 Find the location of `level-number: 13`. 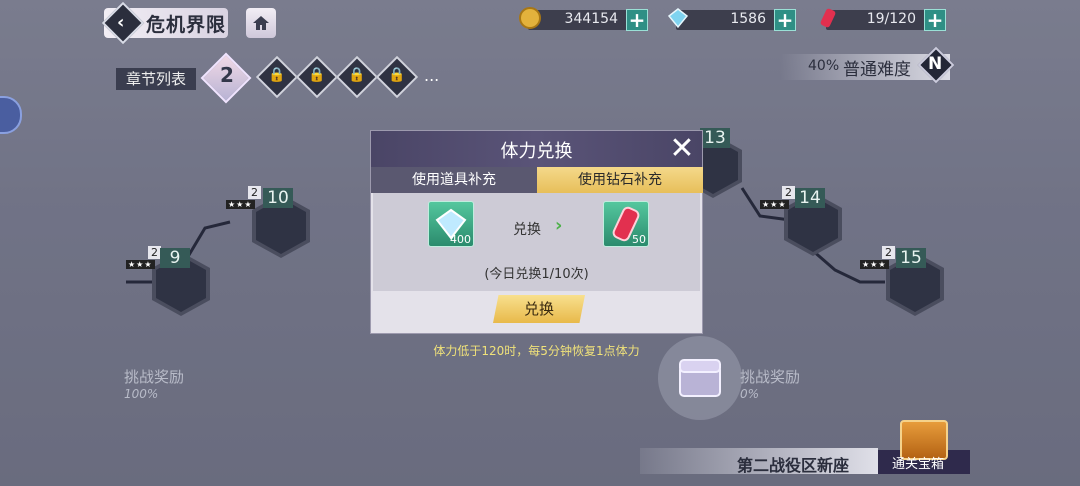

level-number: 13 is located at coordinates (715, 138).